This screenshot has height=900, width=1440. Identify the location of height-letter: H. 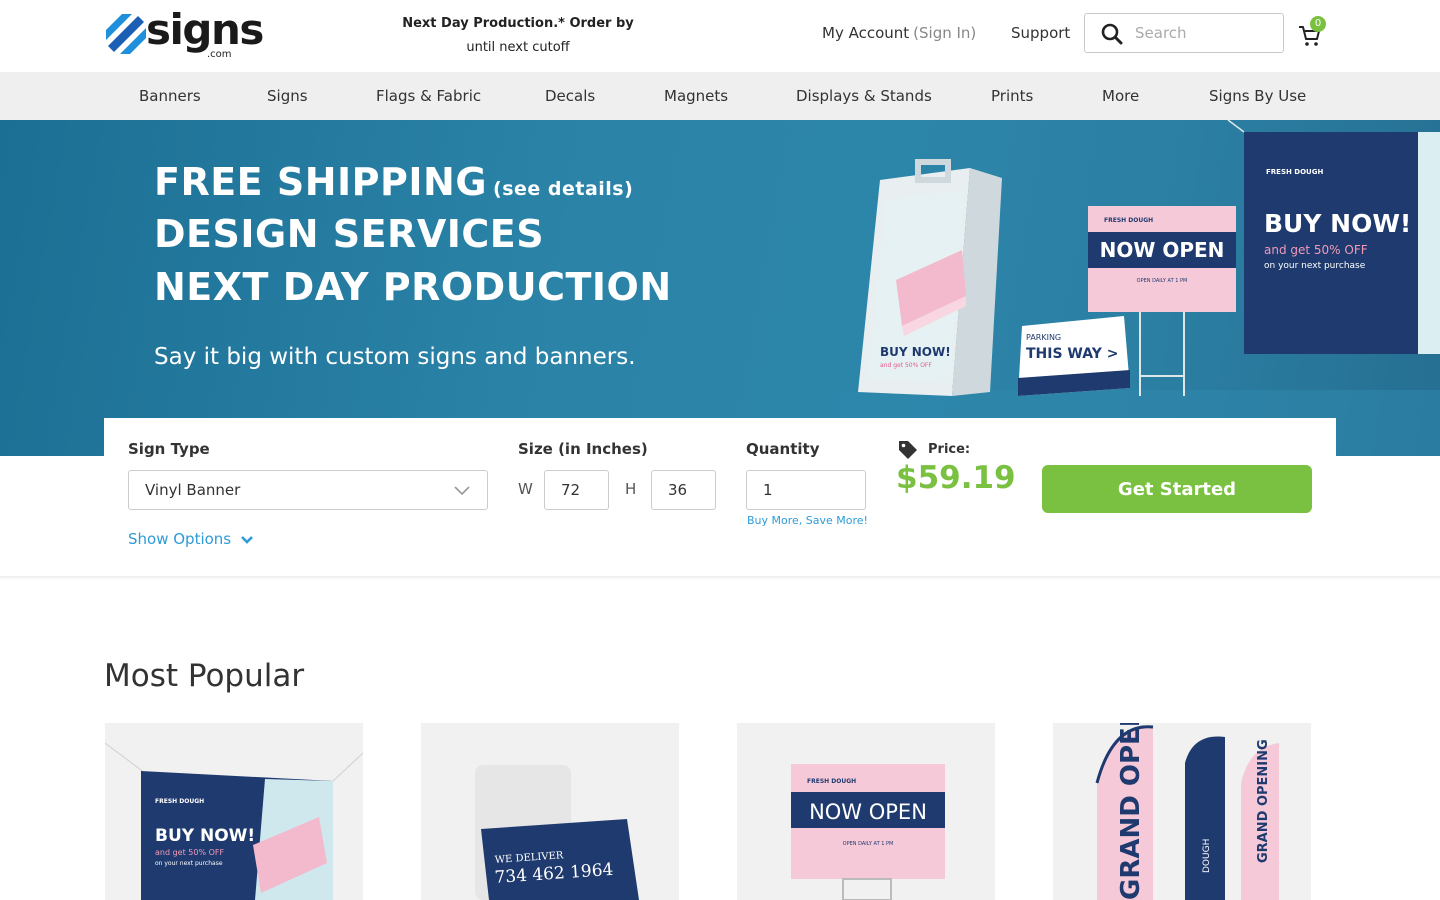
(631, 489).